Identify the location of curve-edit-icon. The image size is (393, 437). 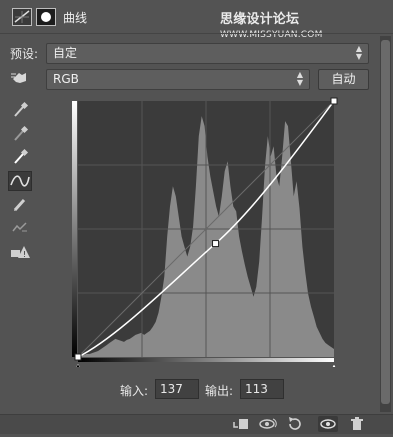
(20, 181).